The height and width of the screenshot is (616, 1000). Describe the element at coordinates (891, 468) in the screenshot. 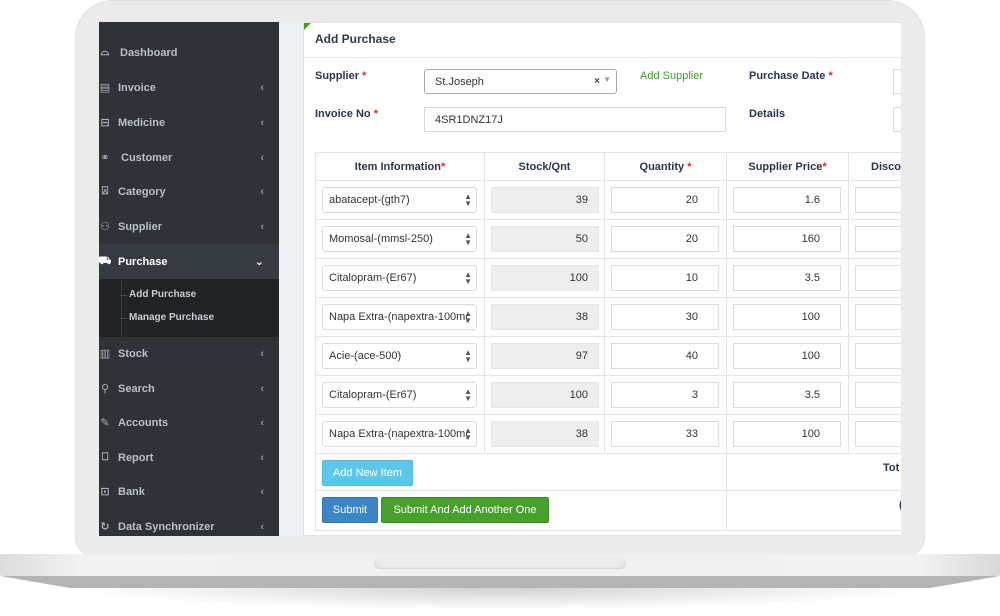

I see `total-label: Tot` at that location.